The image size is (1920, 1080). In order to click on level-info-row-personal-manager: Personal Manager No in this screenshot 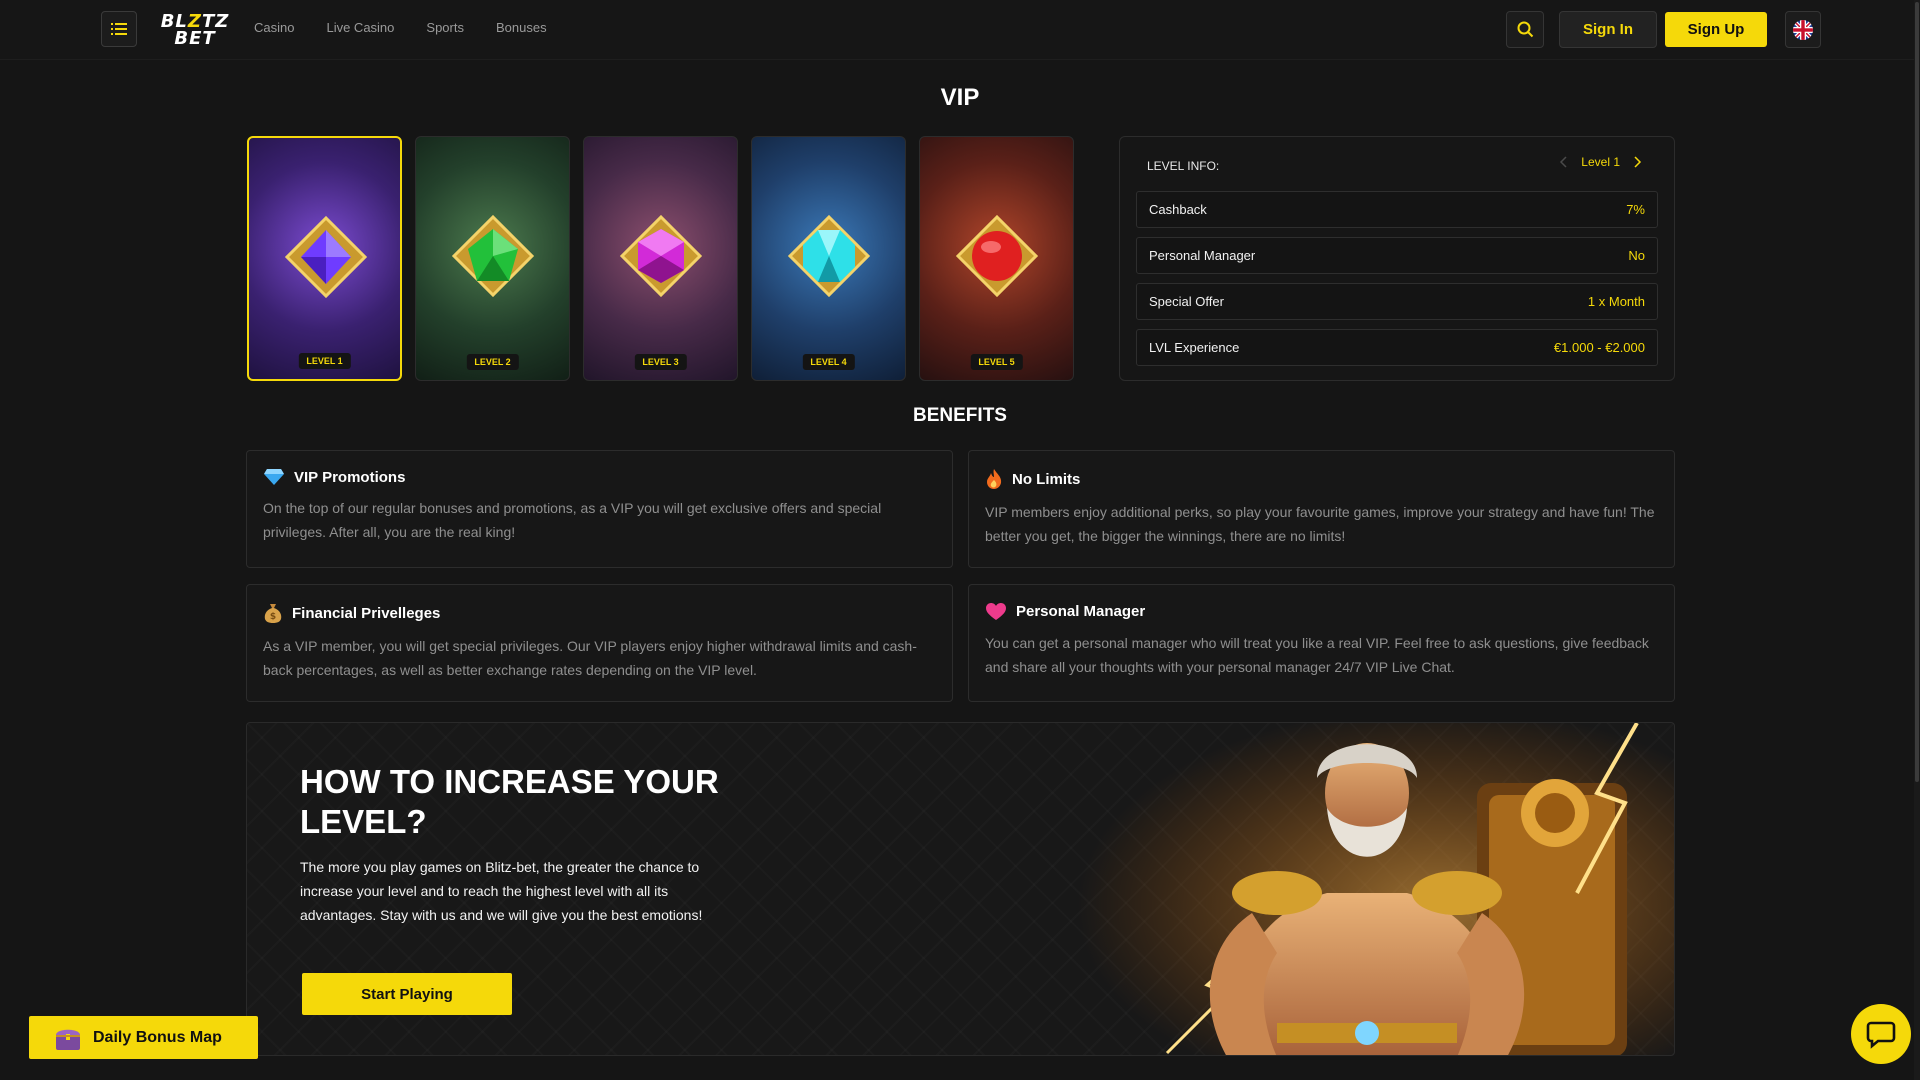, I will do `click(1397, 255)`.